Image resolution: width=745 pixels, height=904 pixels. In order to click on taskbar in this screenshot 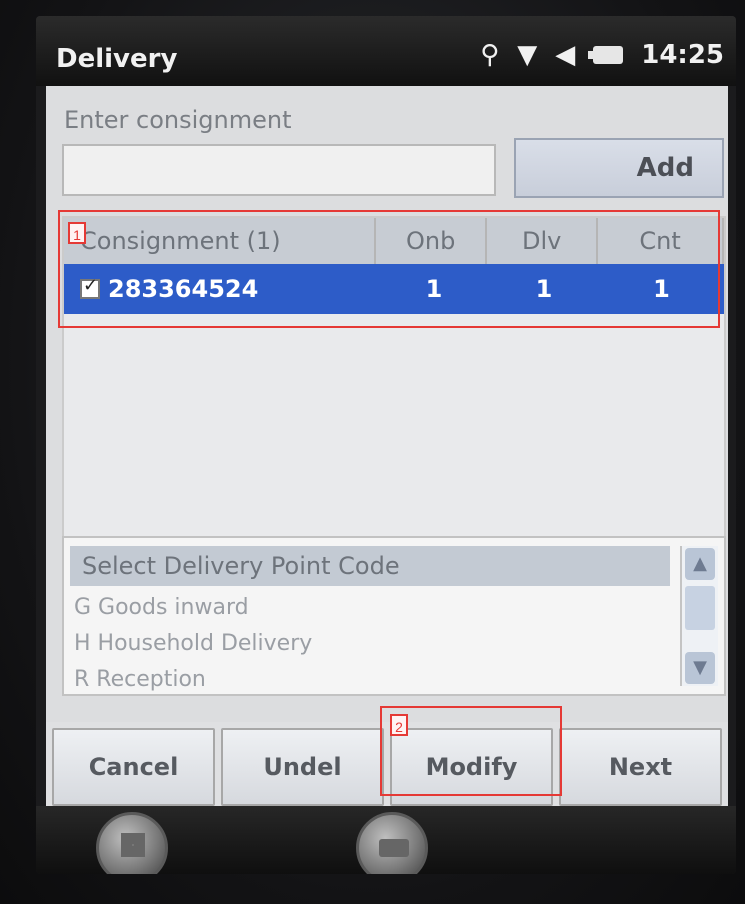, I will do `click(386, 840)`.